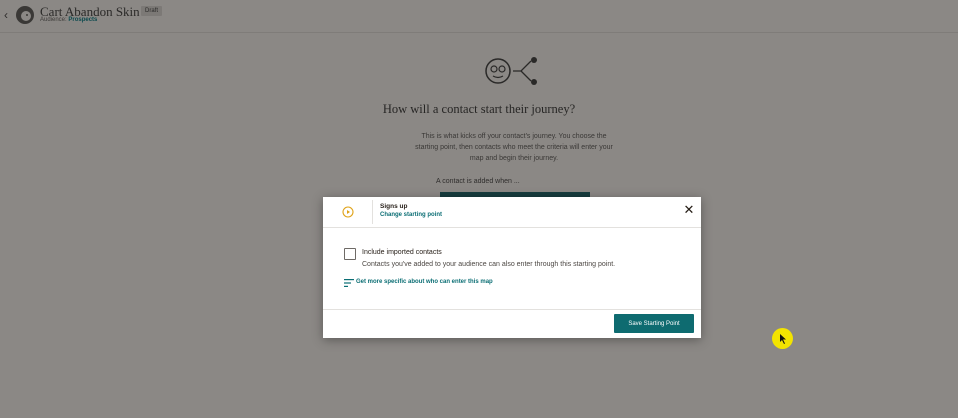 Image resolution: width=958 pixels, height=418 pixels. What do you see at coordinates (25, 15) in the screenshot?
I see `mailchimp-logo-icon` at bounding box center [25, 15].